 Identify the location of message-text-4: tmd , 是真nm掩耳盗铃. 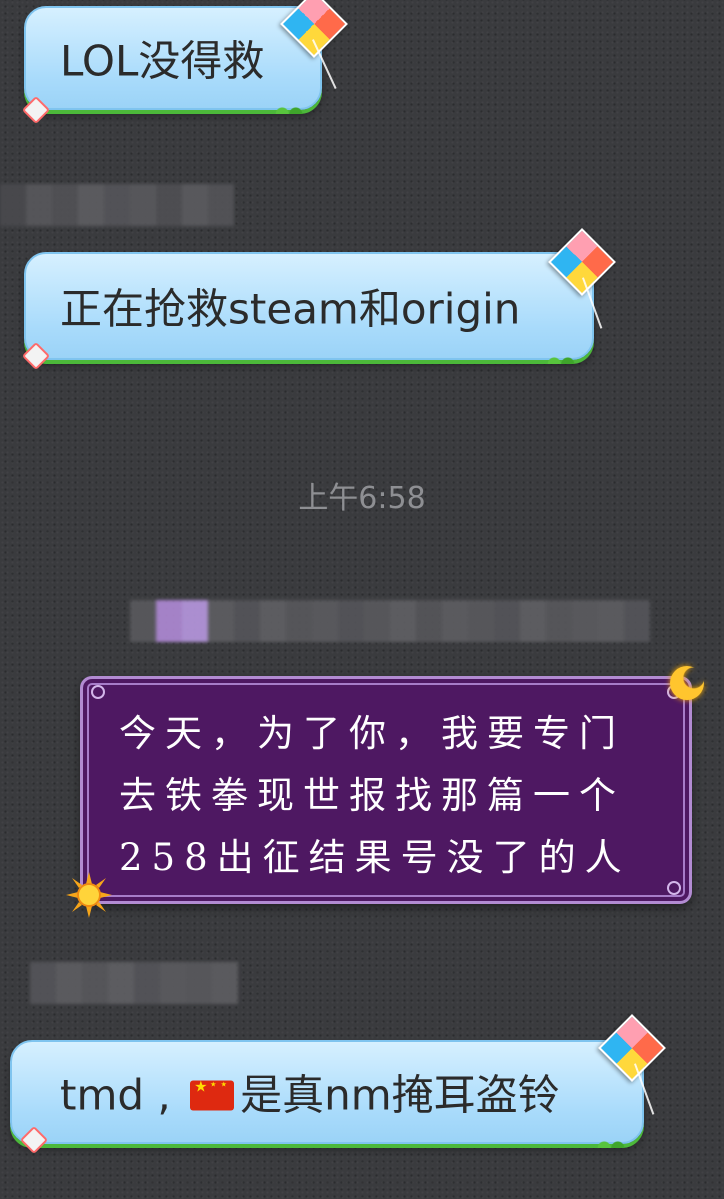
(310, 1092).